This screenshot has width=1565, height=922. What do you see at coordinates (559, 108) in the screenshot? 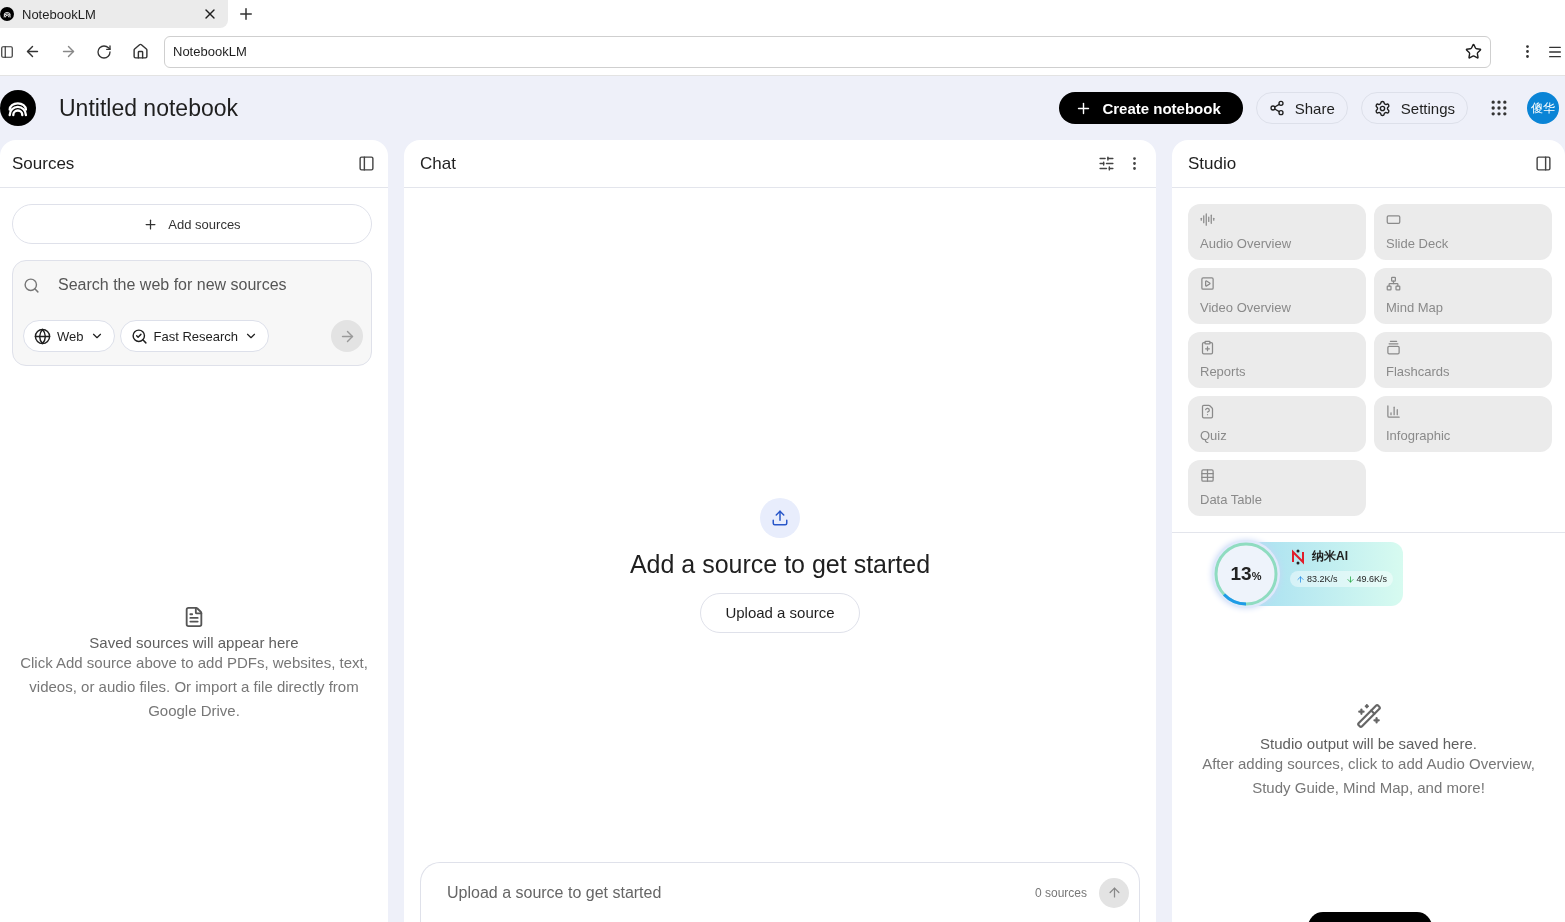
I see `notebook-title: Untitled notebook` at bounding box center [559, 108].